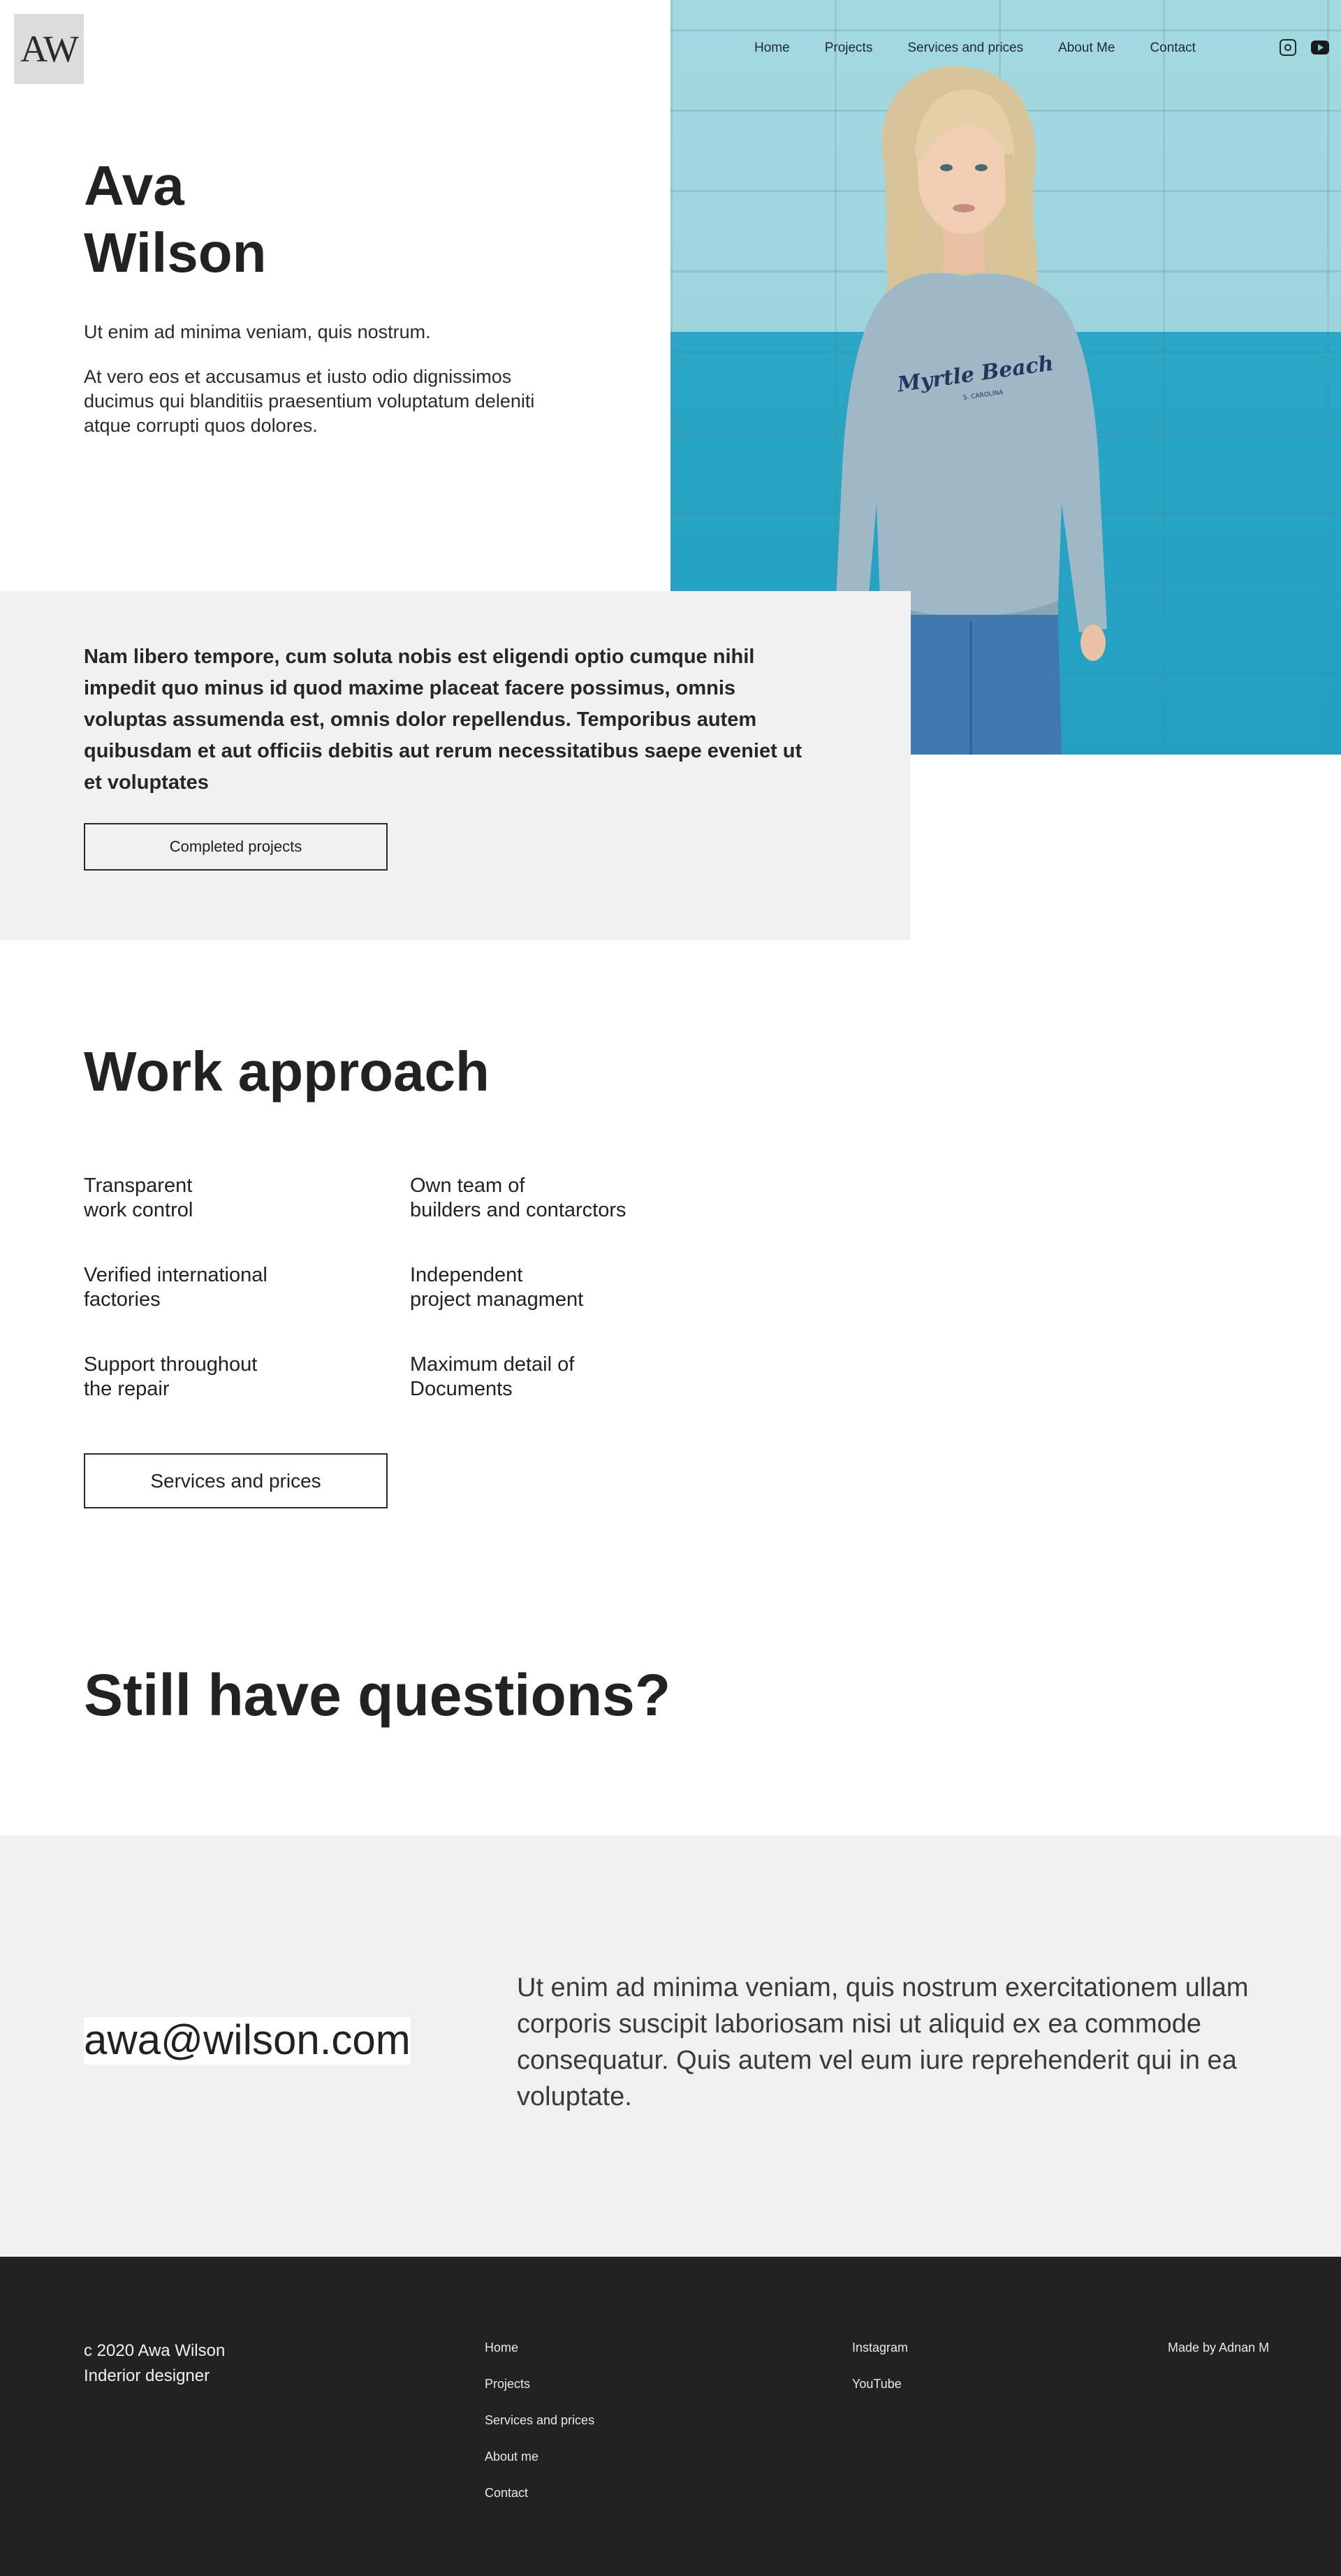  What do you see at coordinates (127, 1389) in the screenshot?
I see `feature-line: the repair` at bounding box center [127, 1389].